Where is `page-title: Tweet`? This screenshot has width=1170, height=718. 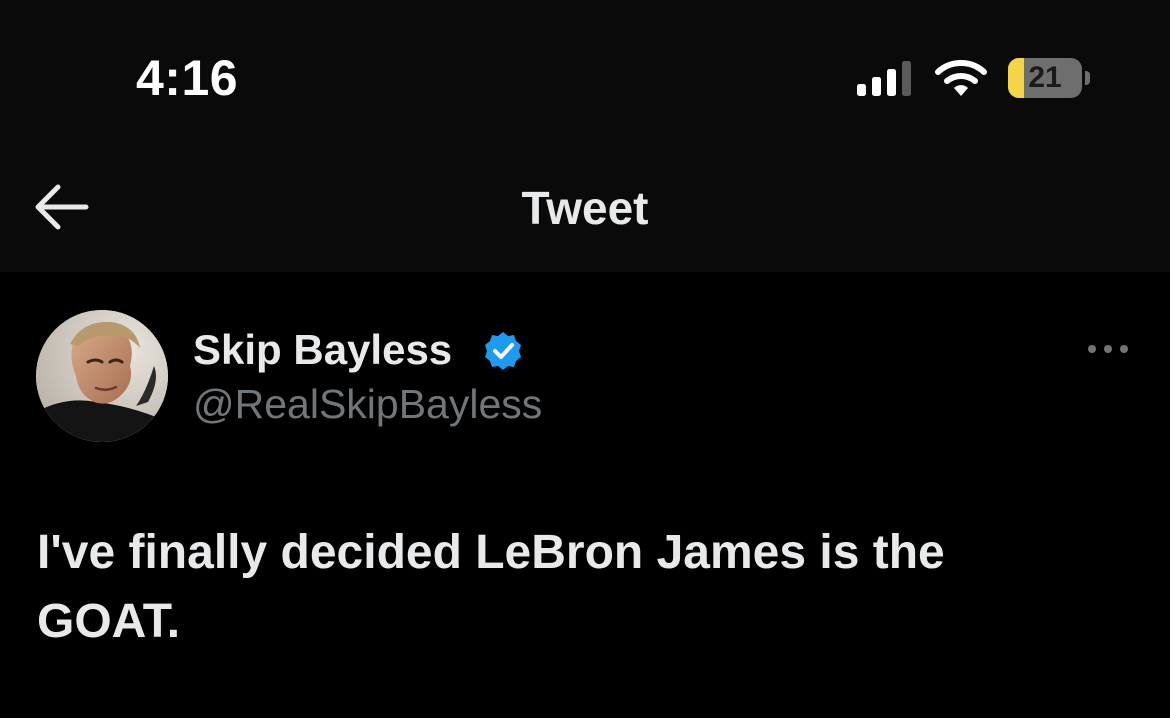 page-title: Tweet is located at coordinates (585, 208).